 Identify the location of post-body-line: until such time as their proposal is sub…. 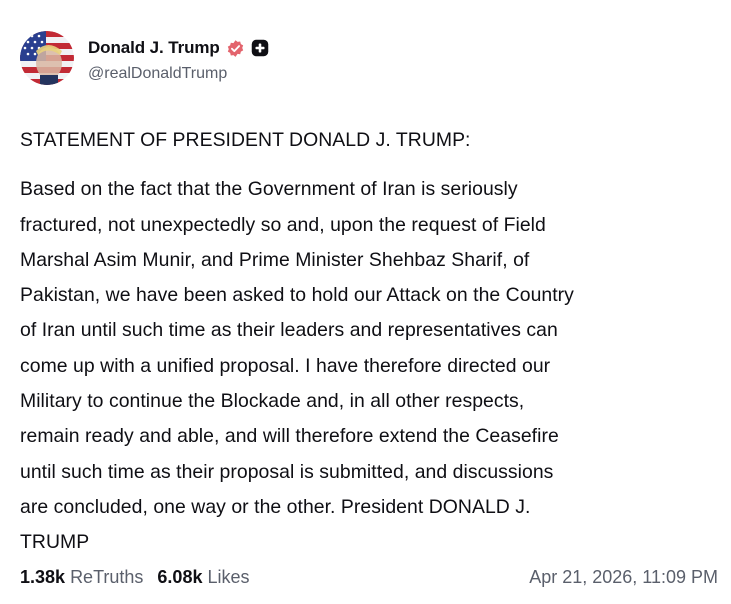
(287, 471).